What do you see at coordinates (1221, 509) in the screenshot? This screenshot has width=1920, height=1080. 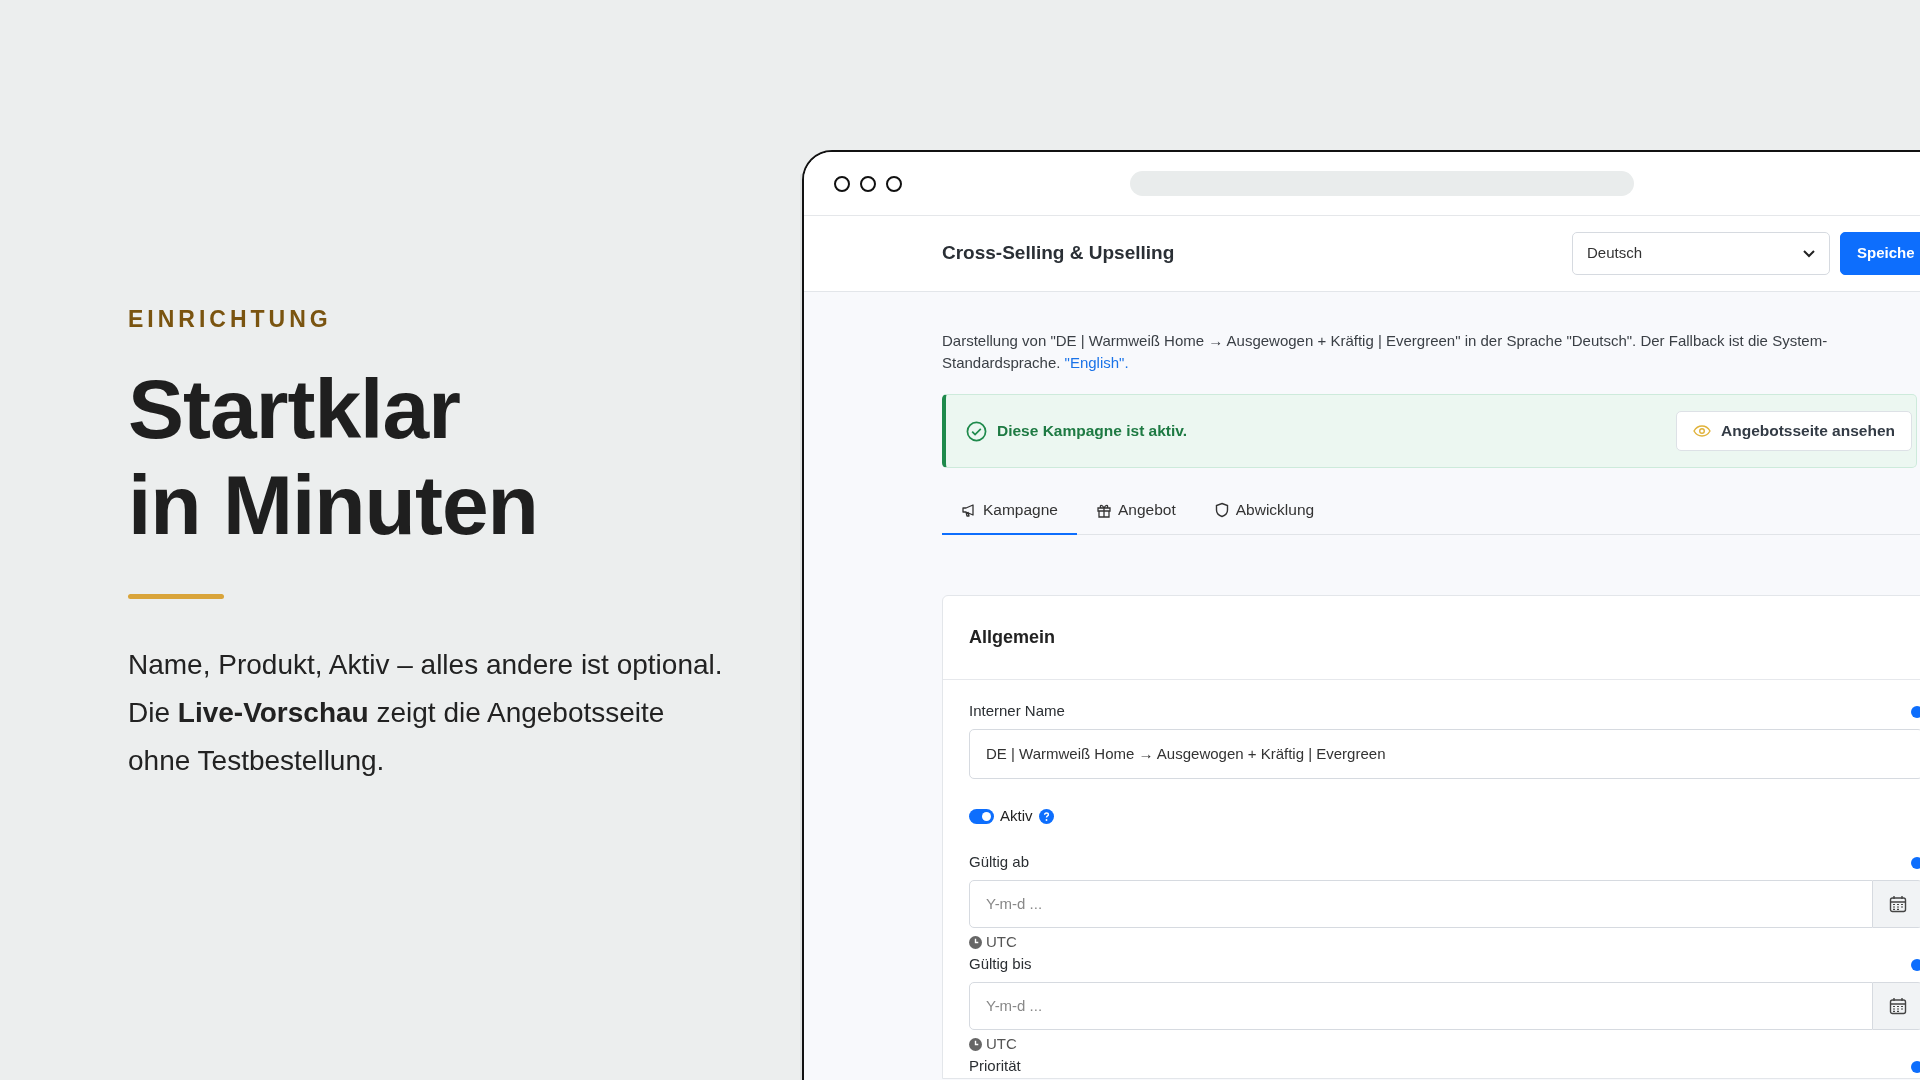 I see `shield-icon` at bounding box center [1221, 509].